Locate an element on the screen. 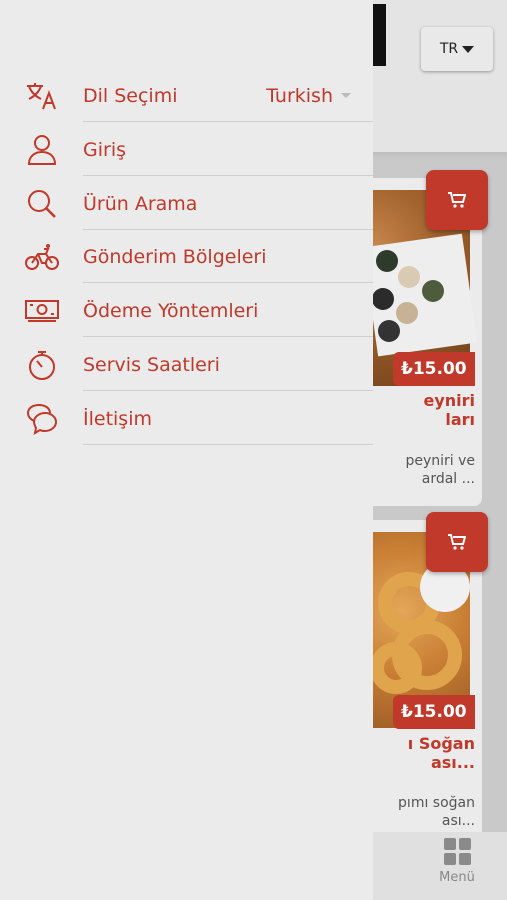 The image size is (507, 900). menu-tab-label: Menü is located at coordinates (457, 877).